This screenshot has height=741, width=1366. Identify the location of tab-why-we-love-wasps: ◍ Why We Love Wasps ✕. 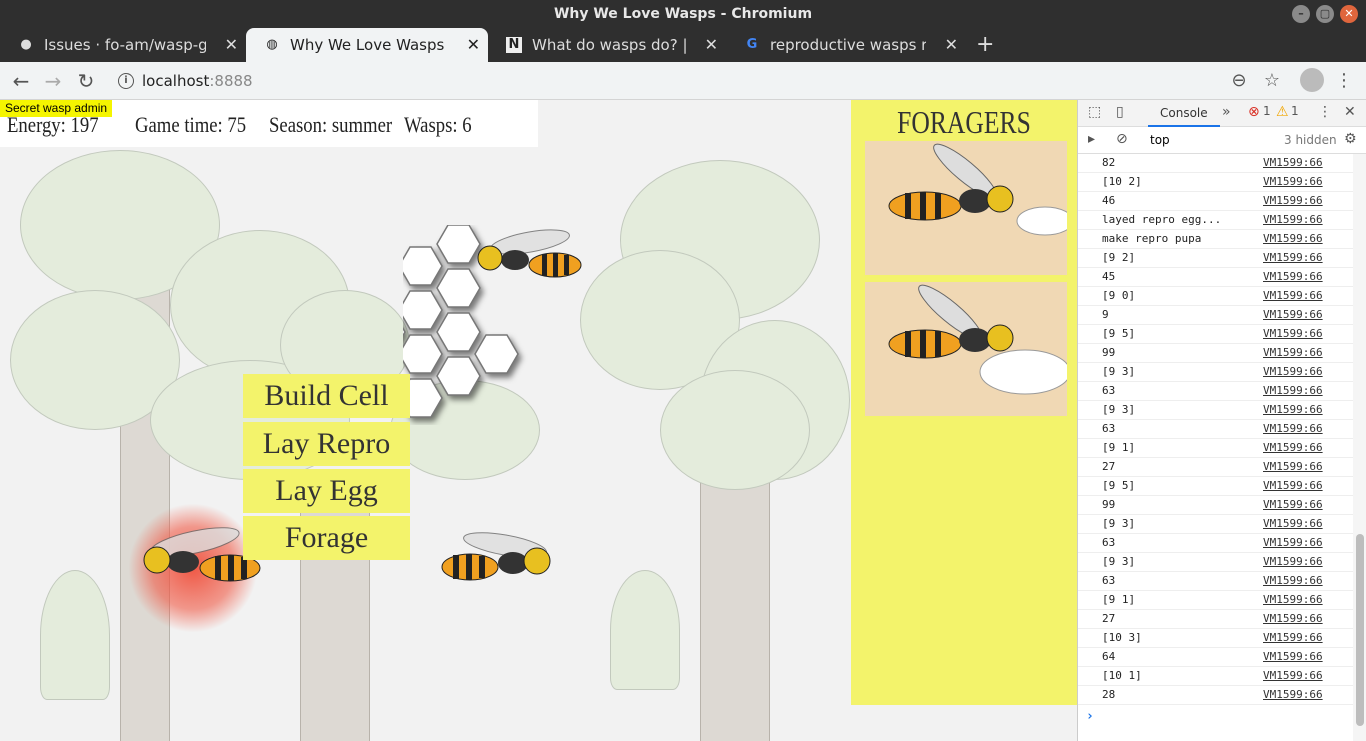
(367, 45).